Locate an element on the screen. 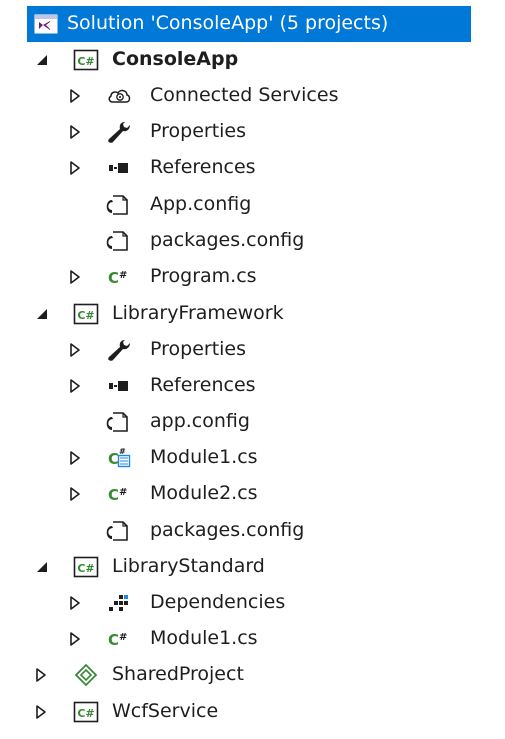 This screenshot has height=739, width=505. tree-item-label: Program.cs is located at coordinates (203, 276).